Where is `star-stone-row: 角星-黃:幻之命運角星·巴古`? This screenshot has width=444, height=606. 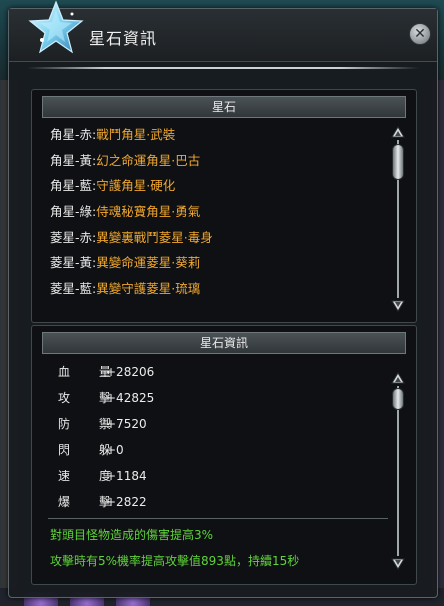
star-stone-row: 角星-黃:幻之命運角星·巴古 is located at coordinates (217, 161).